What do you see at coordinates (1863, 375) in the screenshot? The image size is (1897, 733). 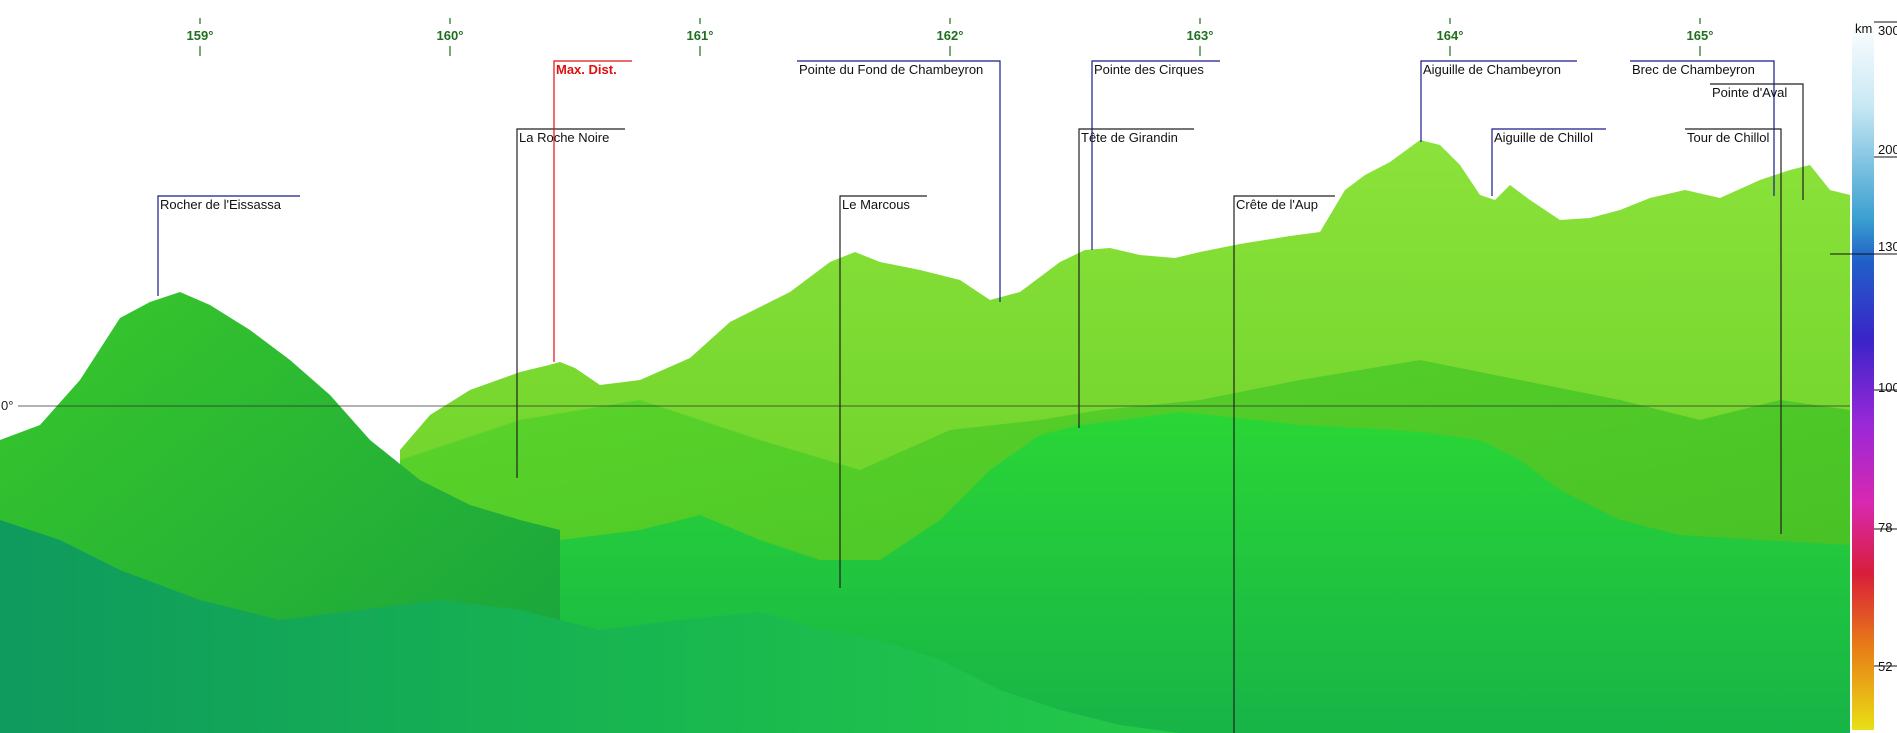 I see `distance-color-bar` at bounding box center [1863, 375].